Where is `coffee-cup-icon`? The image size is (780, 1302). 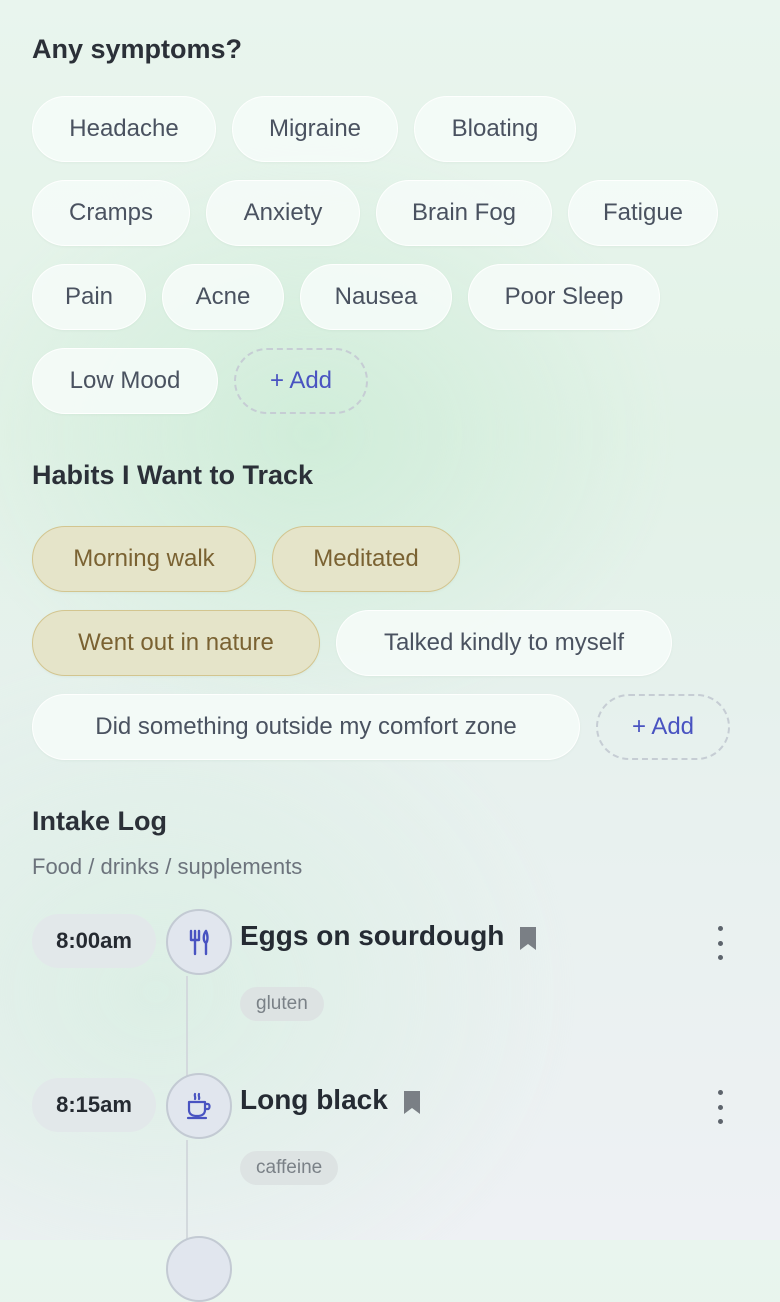 coffee-cup-icon is located at coordinates (199, 1106).